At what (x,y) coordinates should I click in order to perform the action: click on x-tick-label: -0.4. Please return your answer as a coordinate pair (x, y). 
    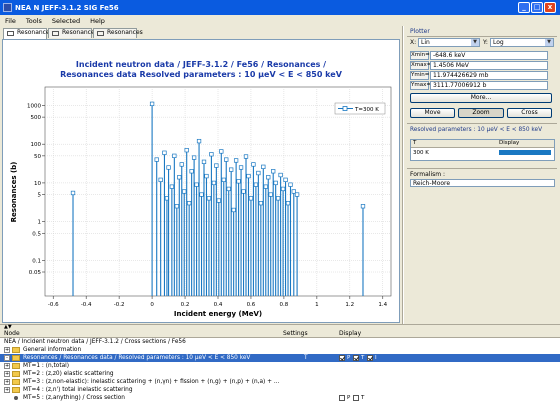
    Looking at the image, I should click on (86, 305).